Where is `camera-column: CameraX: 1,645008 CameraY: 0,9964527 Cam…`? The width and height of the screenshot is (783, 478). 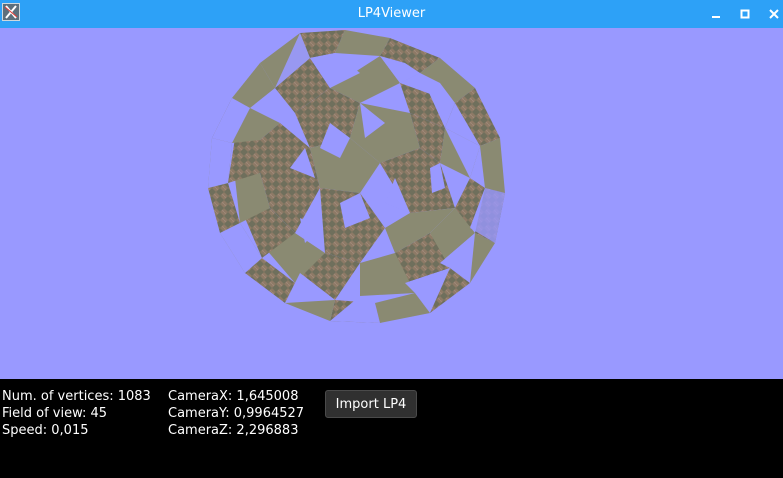 camera-column: CameraX: 1,645008 CameraY: 0,9964527 Cam… is located at coordinates (236, 413).